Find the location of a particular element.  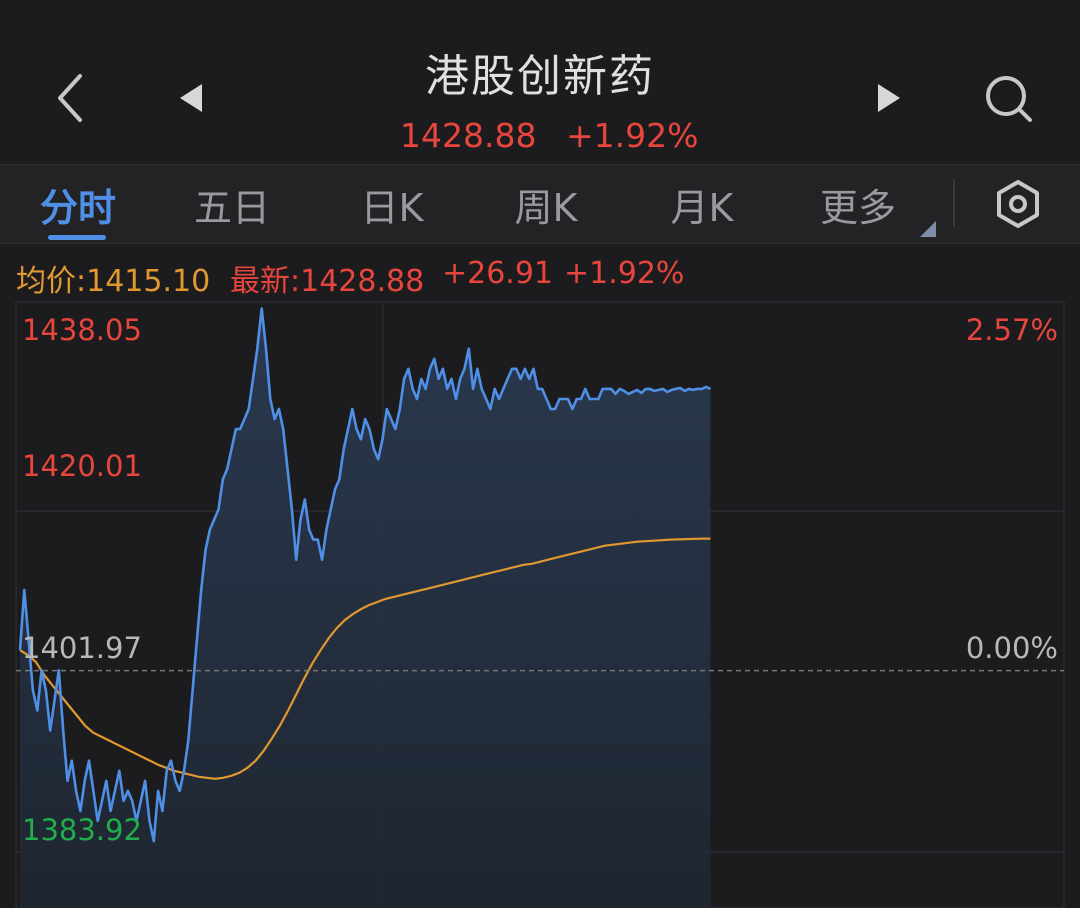

more-corner-triangle-icon is located at coordinates (928, 229).